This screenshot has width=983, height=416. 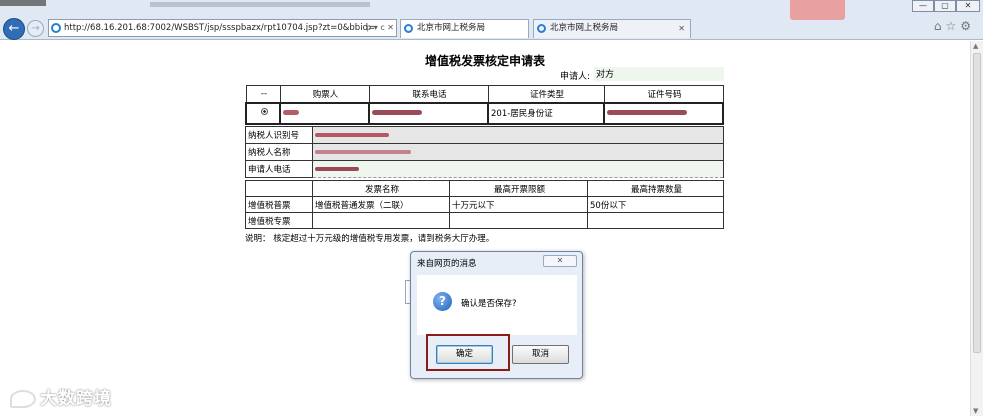 I want to click on dialog-message: 确认是否保存?, so click(x=489, y=304).